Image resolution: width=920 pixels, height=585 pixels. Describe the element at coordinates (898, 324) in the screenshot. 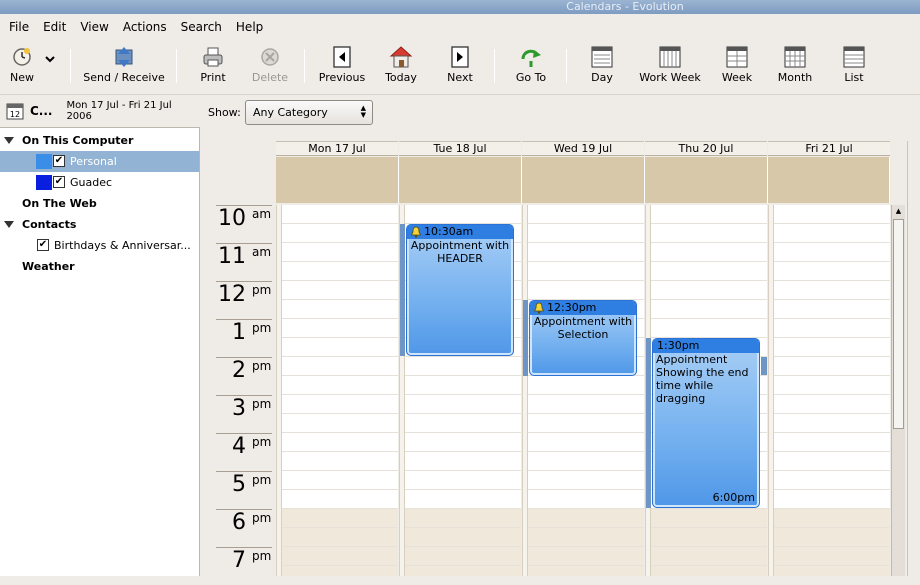

I see `scrollbar-thumb` at that location.